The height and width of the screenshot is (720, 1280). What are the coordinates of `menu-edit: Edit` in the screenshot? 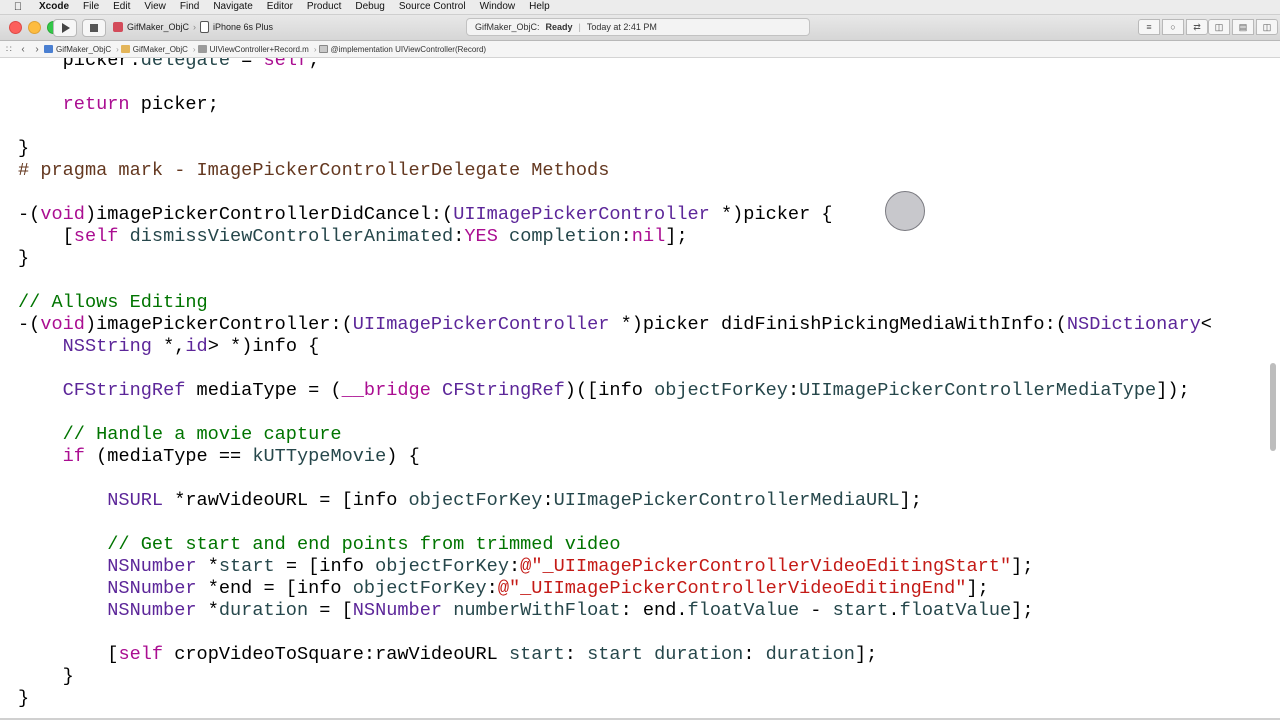 It's located at (121, 7).